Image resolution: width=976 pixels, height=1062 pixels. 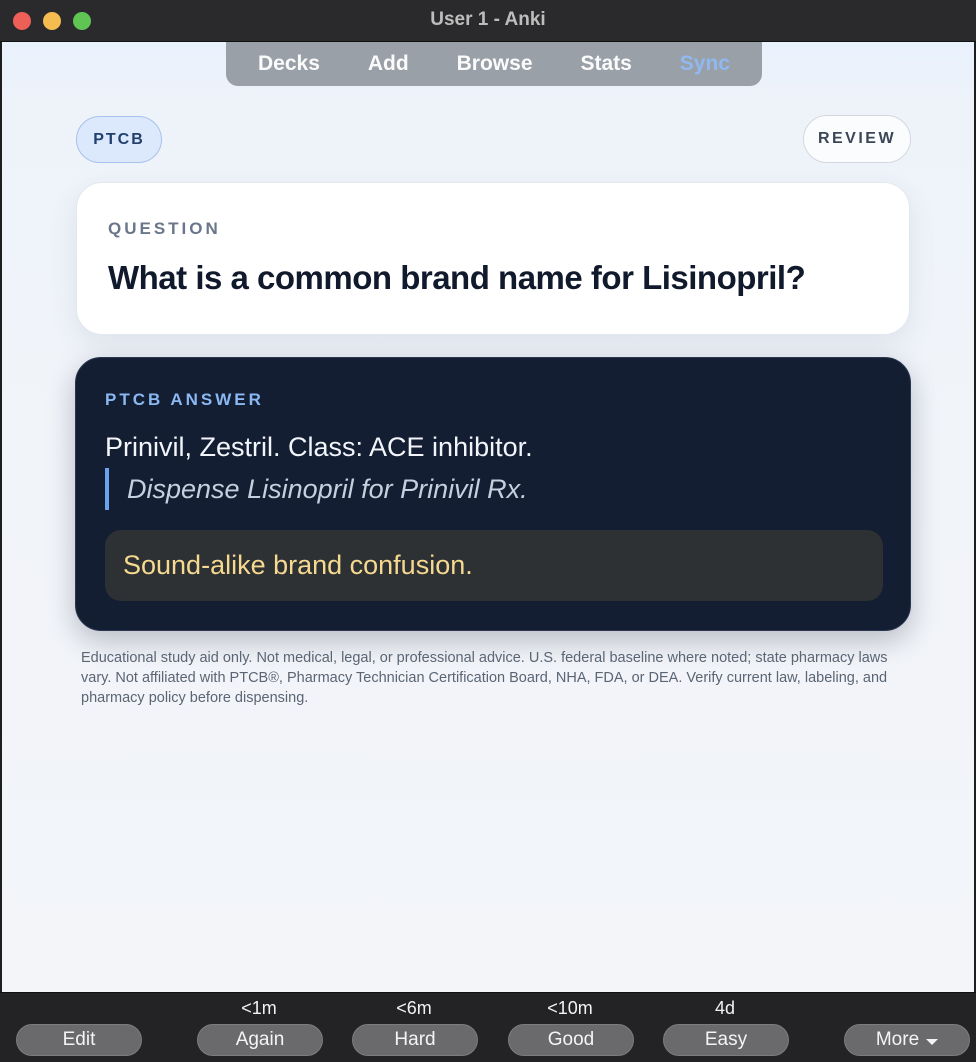 What do you see at coordinates (726, 1040) in the screenshot?
I see `easy-button: Easy` at bounding box center [726, 1040].